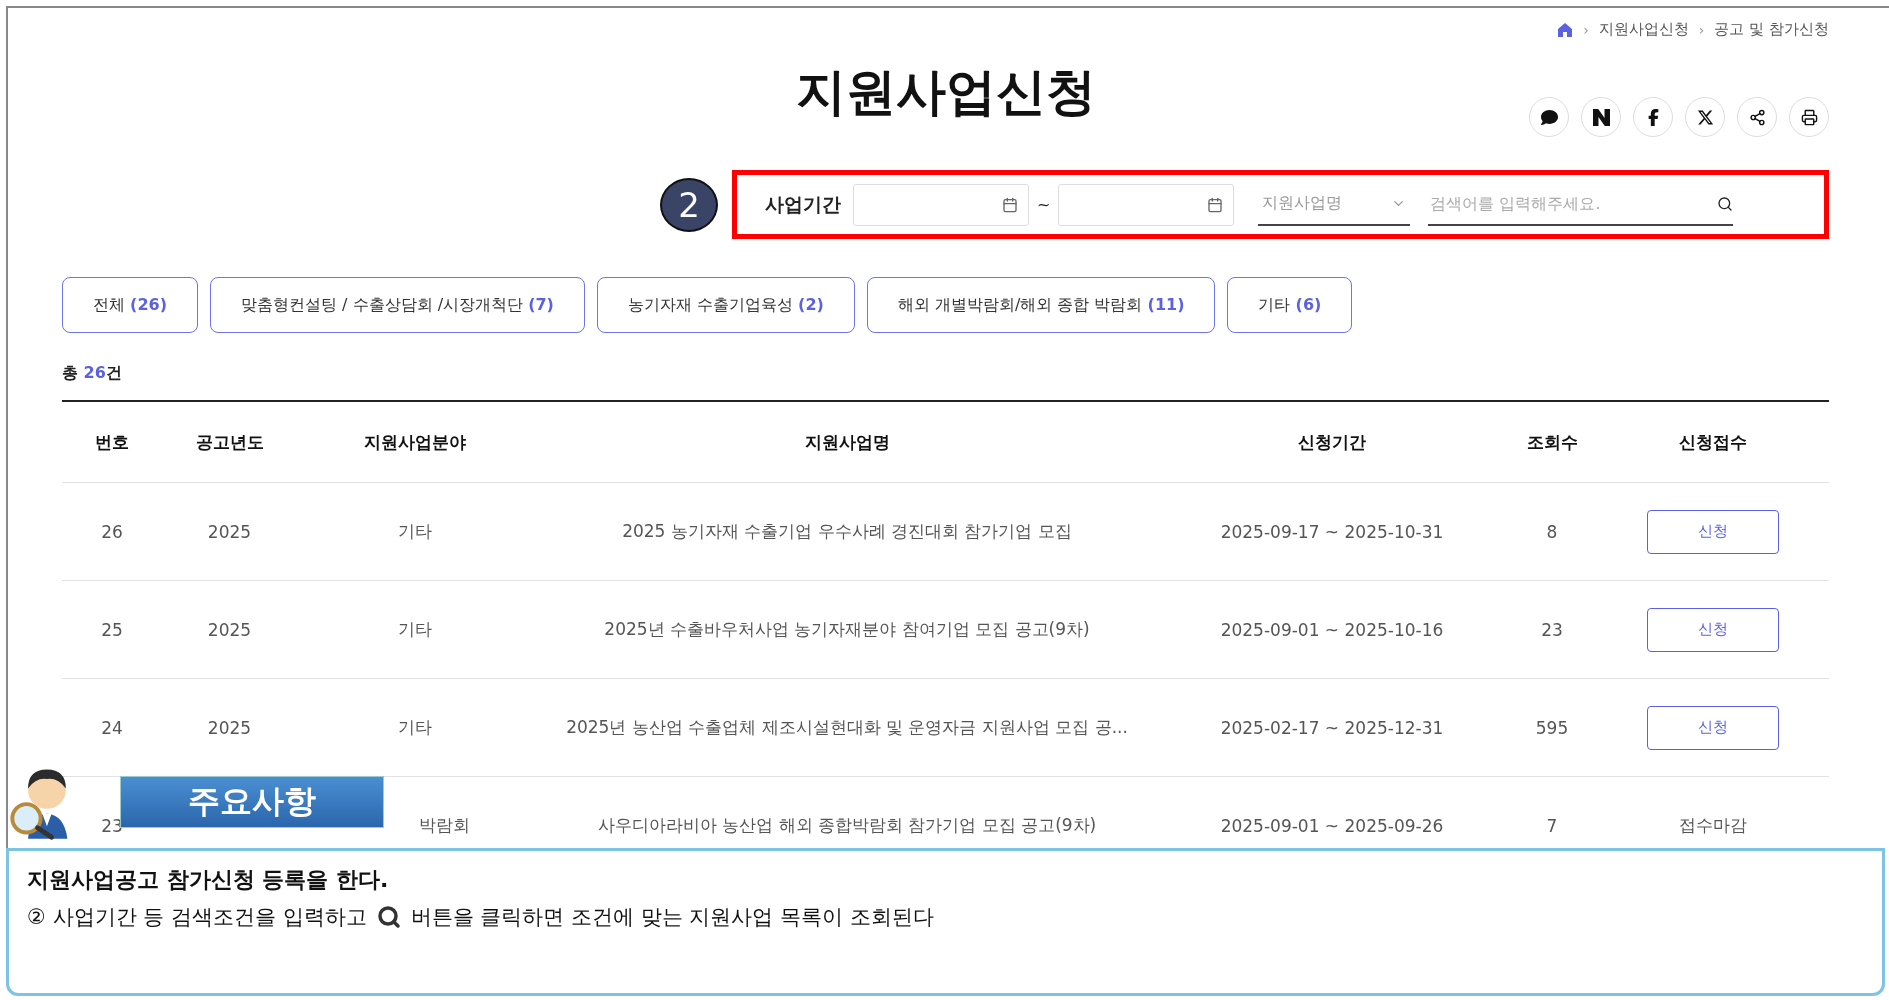  I want to click on table-cell-text: 24, so click(112, 727).